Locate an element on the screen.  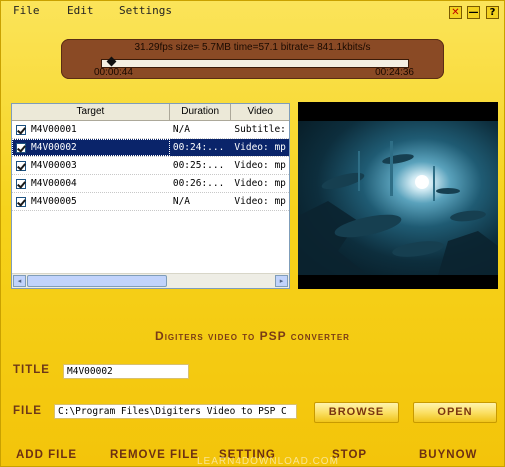
menu-edit: Edit is located at coordinates (80, 10).